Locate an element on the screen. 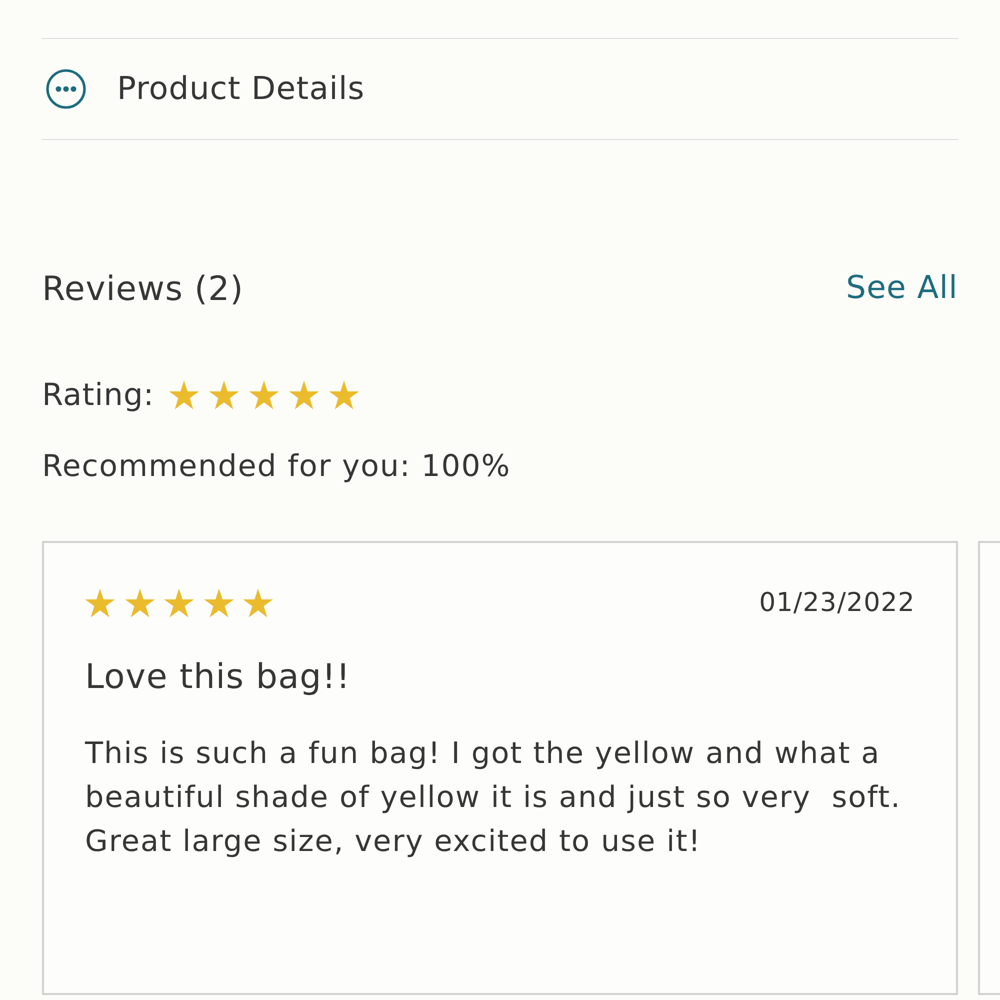 The height and width of the screenshot is (1000, 1000). ellipsis-circle-icon is located at coordinates (66, 89).